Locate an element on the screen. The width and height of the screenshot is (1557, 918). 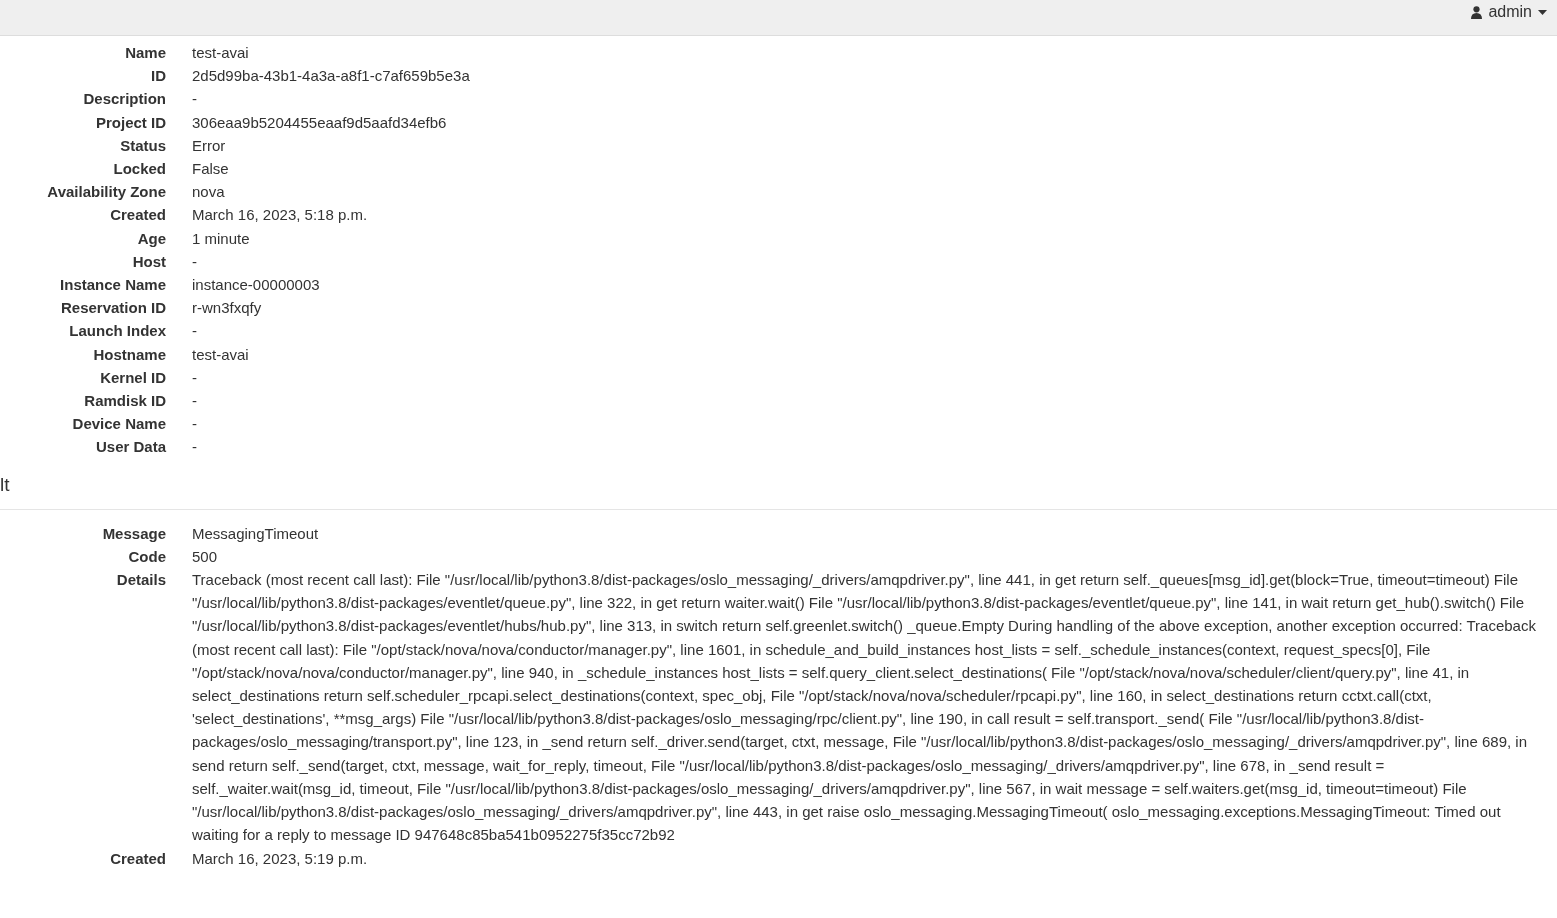
field-label: Locked is located at coordinates (139, 169).